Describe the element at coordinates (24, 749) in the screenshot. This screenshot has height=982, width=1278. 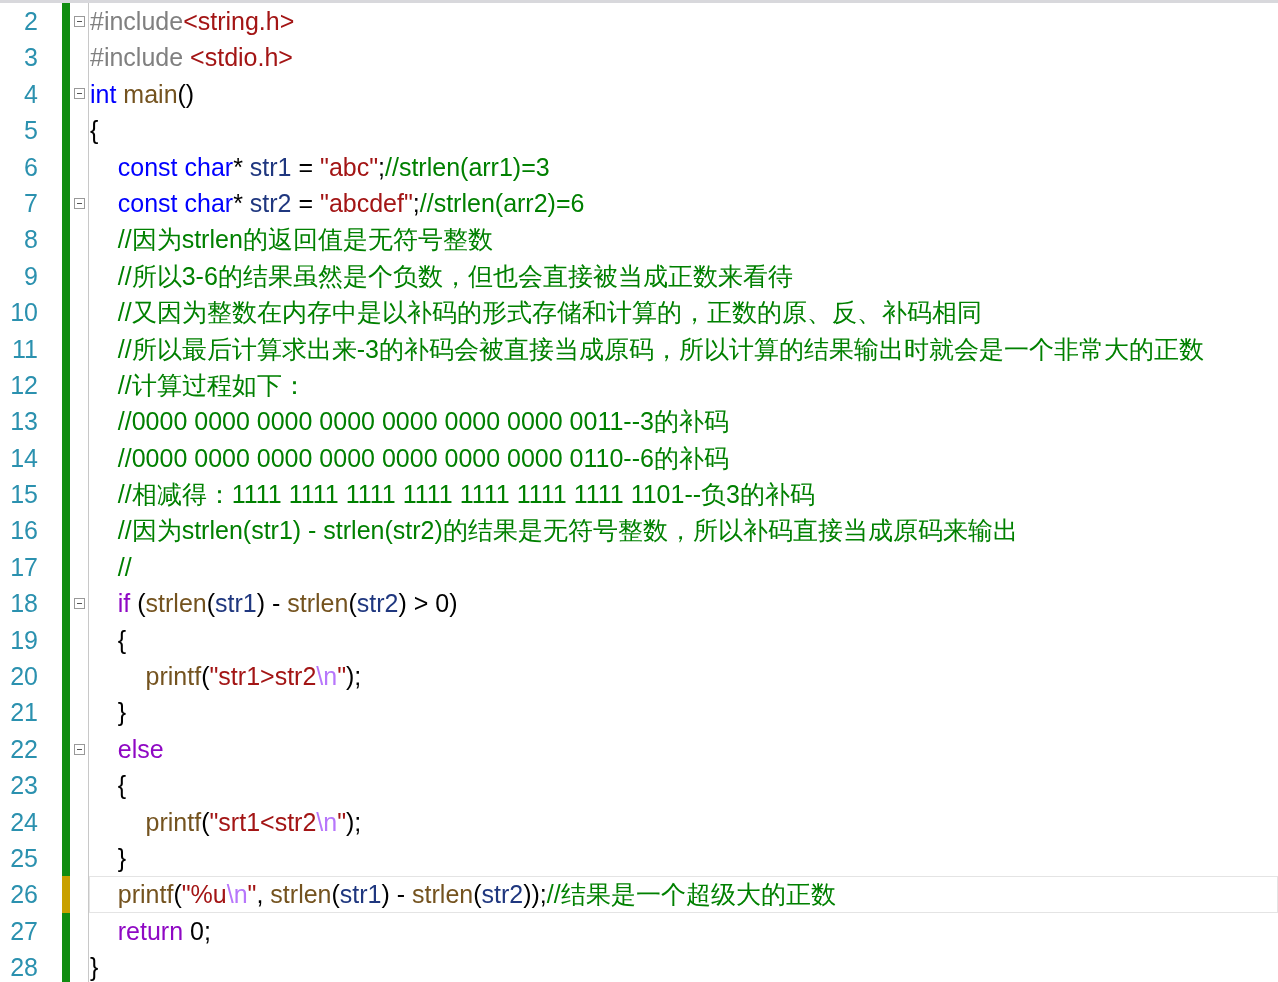
I see `line-number: 22` at that location.